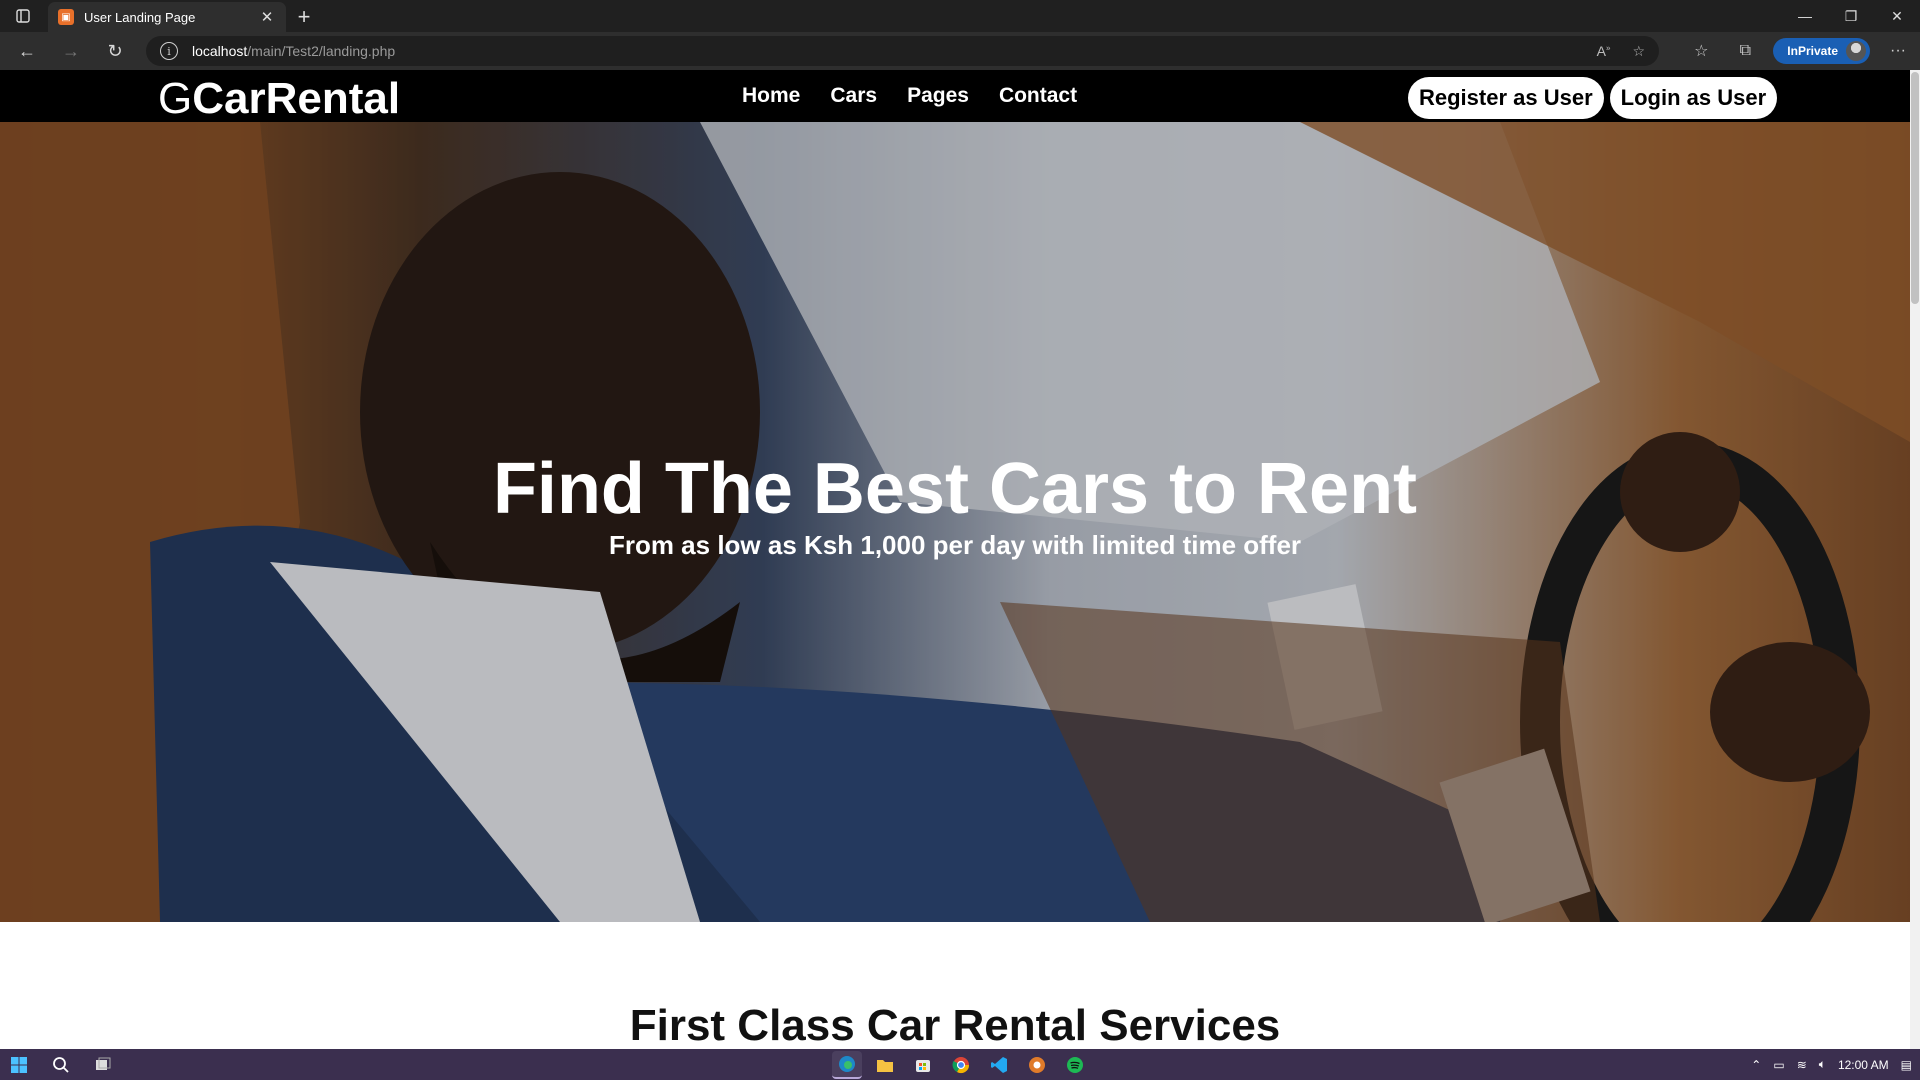  I want to click on forward-icon: →, so click(71, 51).